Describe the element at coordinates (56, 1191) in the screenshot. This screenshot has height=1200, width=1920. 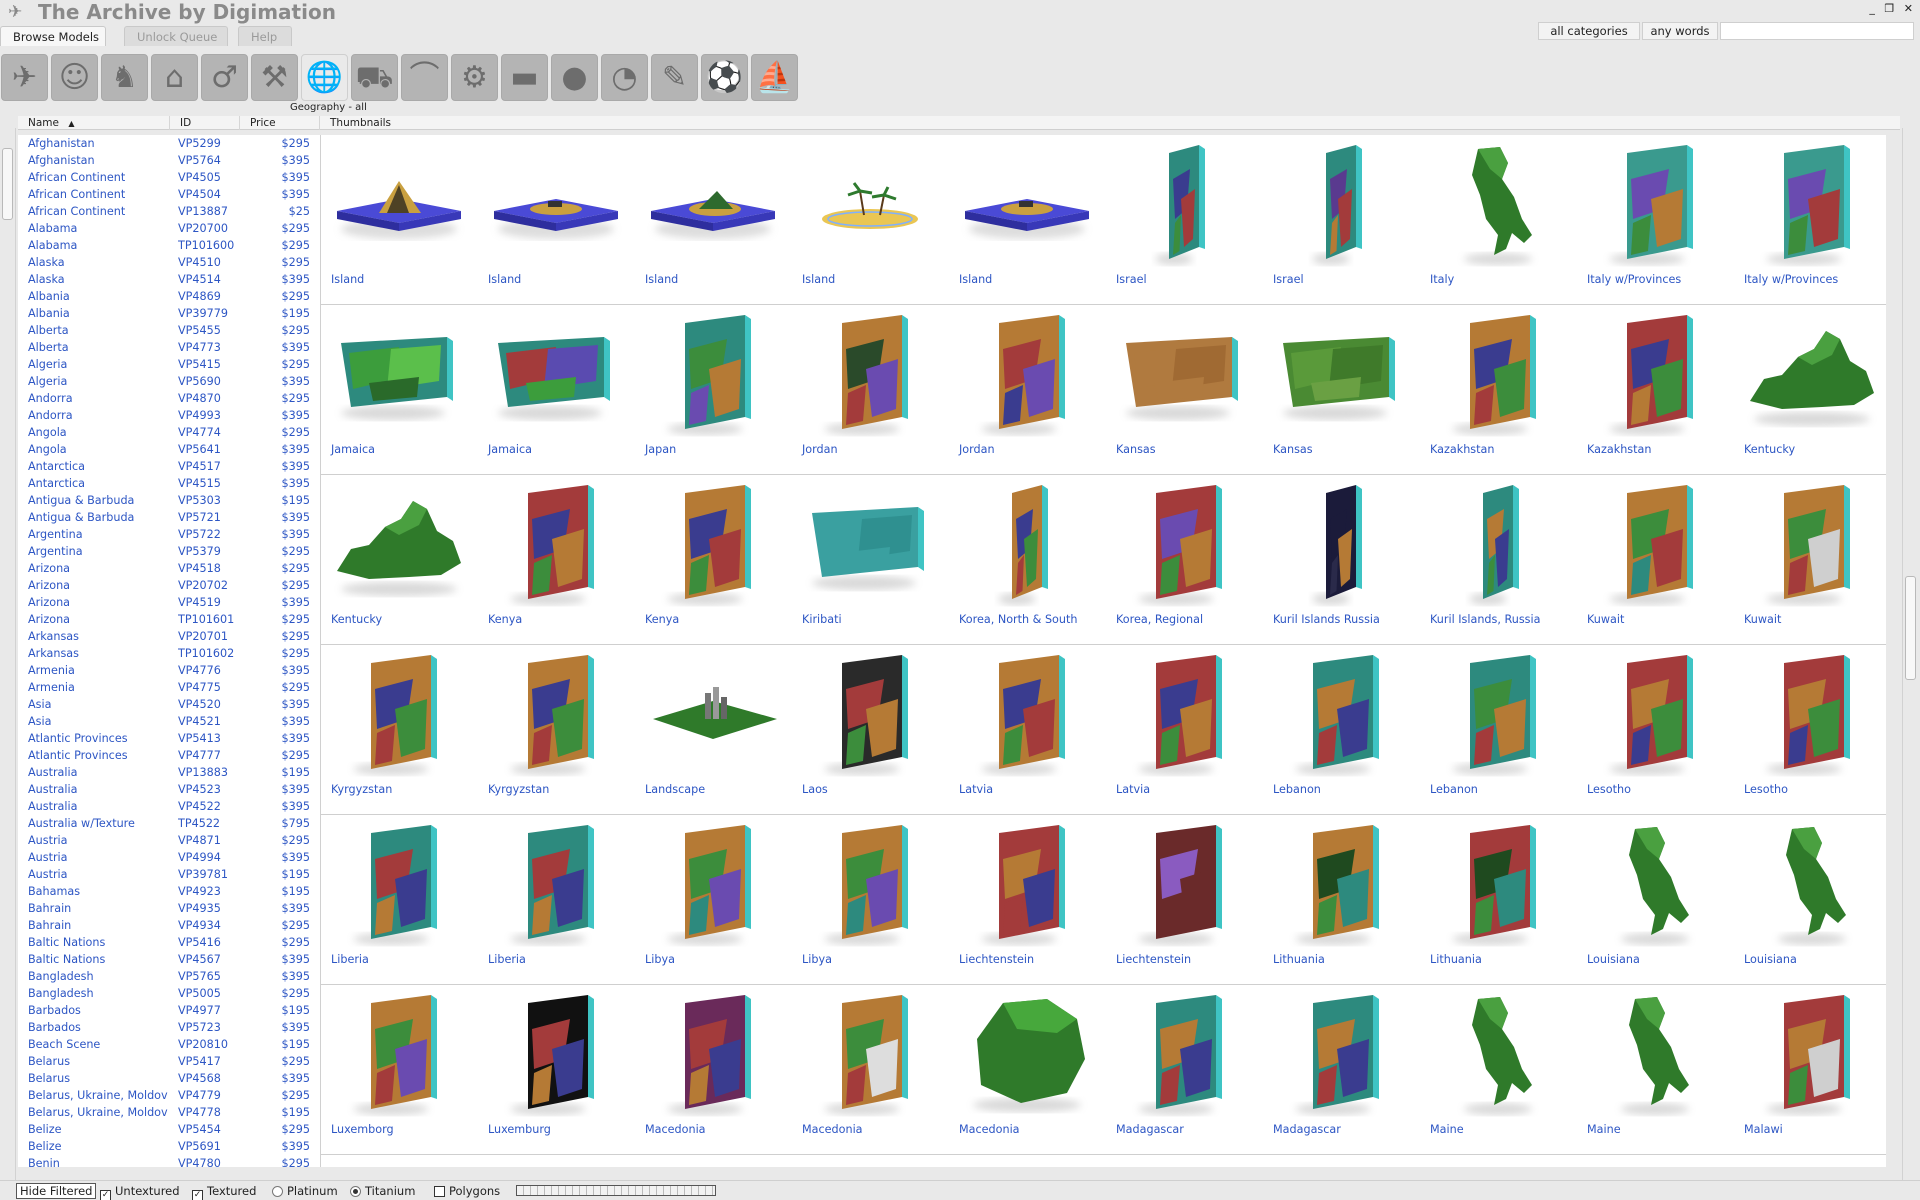
I see `hide-filtered-button: Hide Filtered` at that location.